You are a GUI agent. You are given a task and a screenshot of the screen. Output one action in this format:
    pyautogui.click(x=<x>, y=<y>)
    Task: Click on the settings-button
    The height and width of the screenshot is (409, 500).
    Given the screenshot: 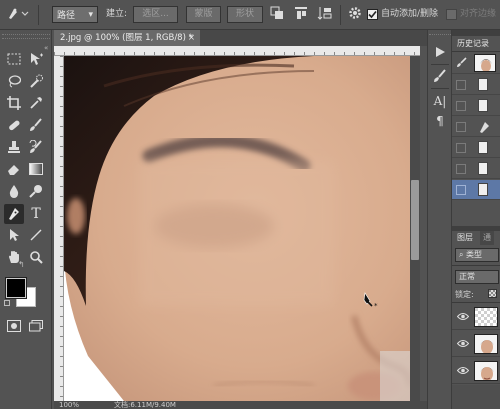 What is the action you would take?
    pyautogui.click(x=354, y=14)
    